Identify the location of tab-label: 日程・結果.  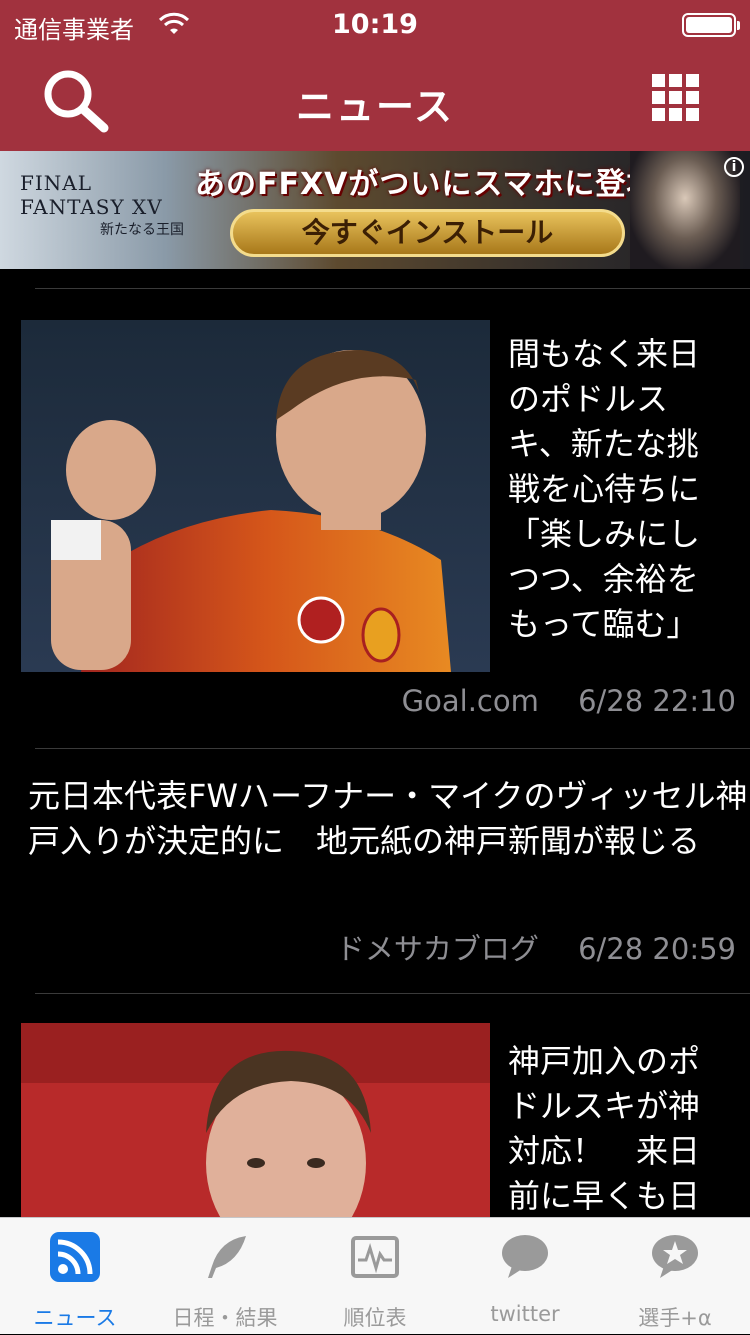
(225, 1318).